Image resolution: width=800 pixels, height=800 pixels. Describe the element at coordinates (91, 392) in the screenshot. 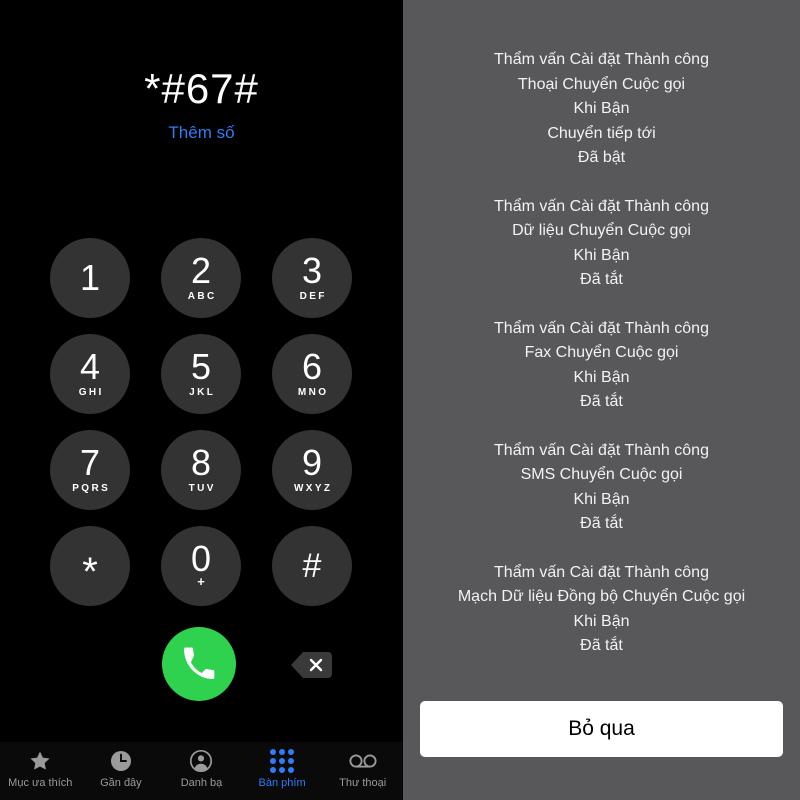

I see `dialpad-key-letters: GHI` at that location.